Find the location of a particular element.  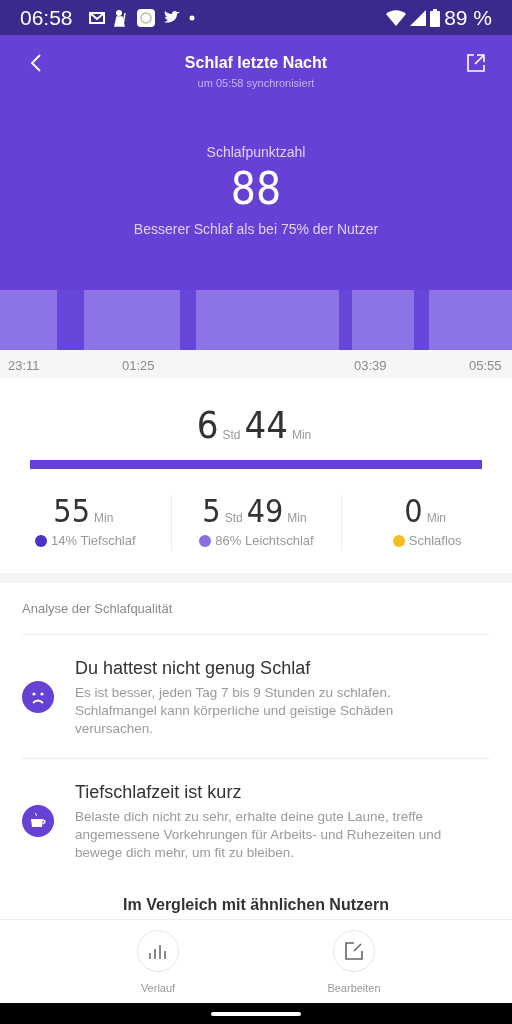

duration-value: 0 is located at coordinates (413, 511).